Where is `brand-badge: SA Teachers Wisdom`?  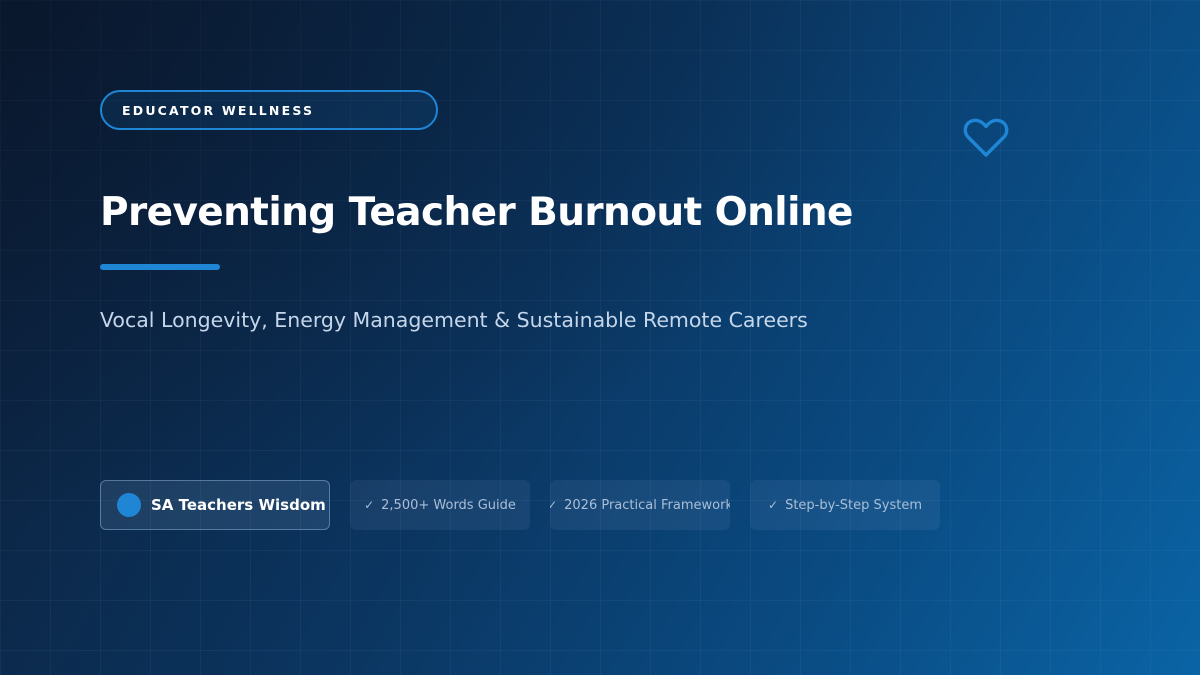 brand-badge: SA Teachers Wisdom is located at coordinates (215, 505).